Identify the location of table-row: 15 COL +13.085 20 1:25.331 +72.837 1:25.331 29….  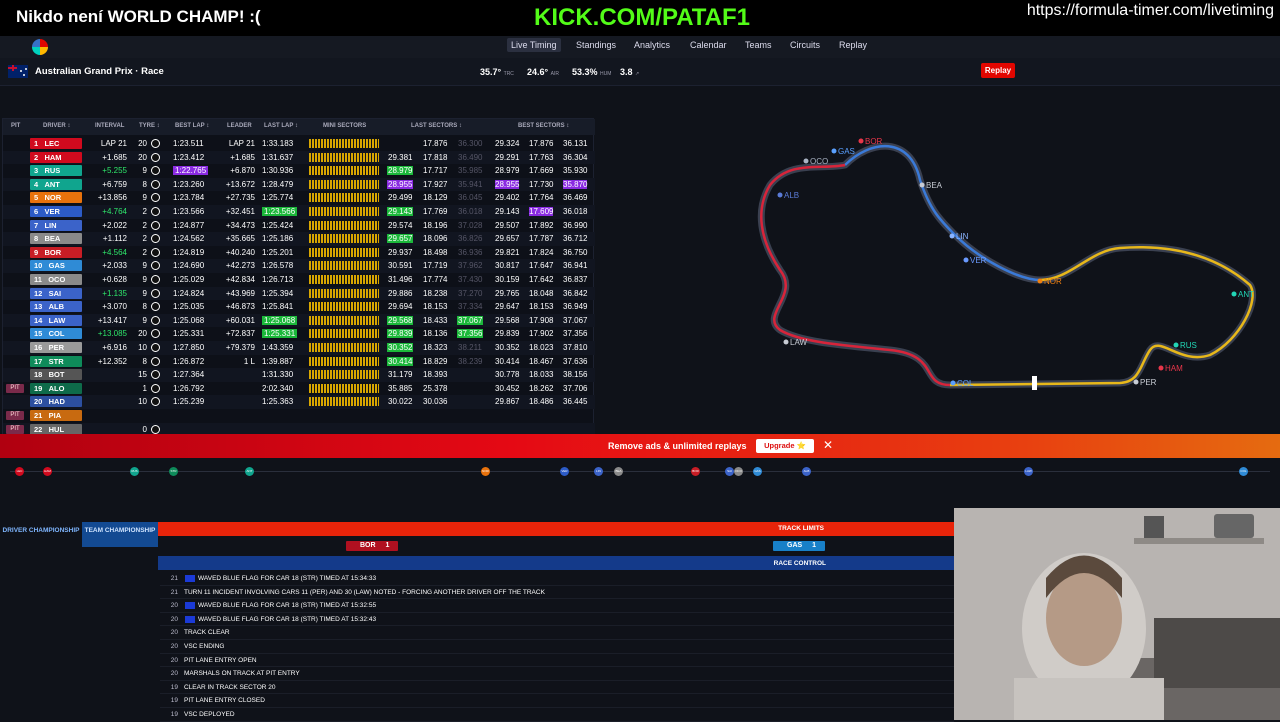
(299, 334).